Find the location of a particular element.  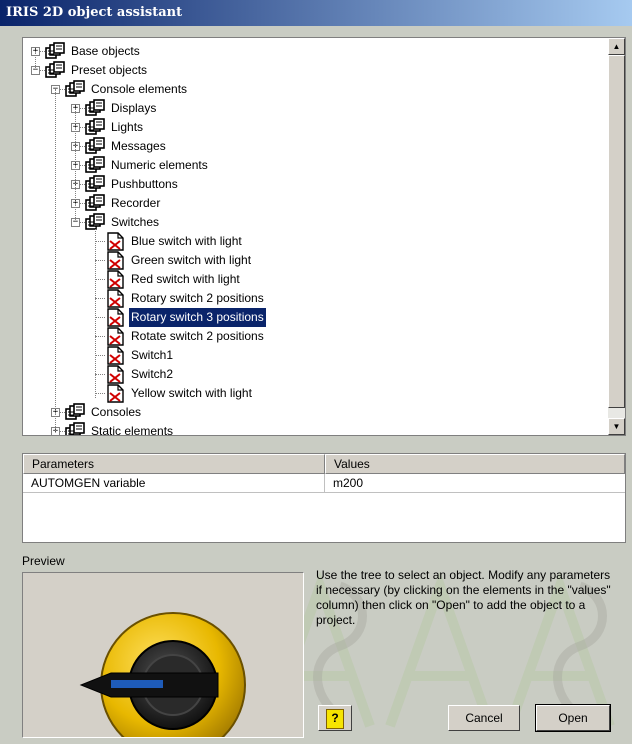

tree-scrollbar: ▲ ▼ is located at coordinates (616, 236).